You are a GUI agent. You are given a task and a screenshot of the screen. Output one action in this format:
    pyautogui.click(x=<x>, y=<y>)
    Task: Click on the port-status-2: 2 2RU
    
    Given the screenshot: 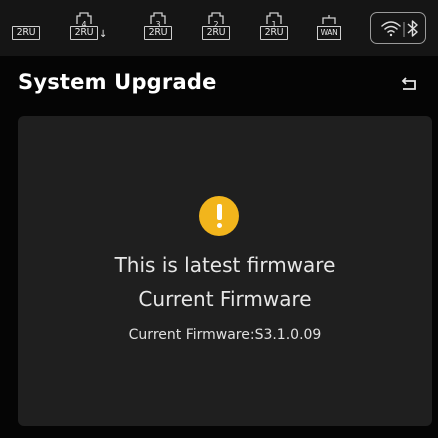 What is the action you would take?
    pyautogui.click(x=216, y=28)
    